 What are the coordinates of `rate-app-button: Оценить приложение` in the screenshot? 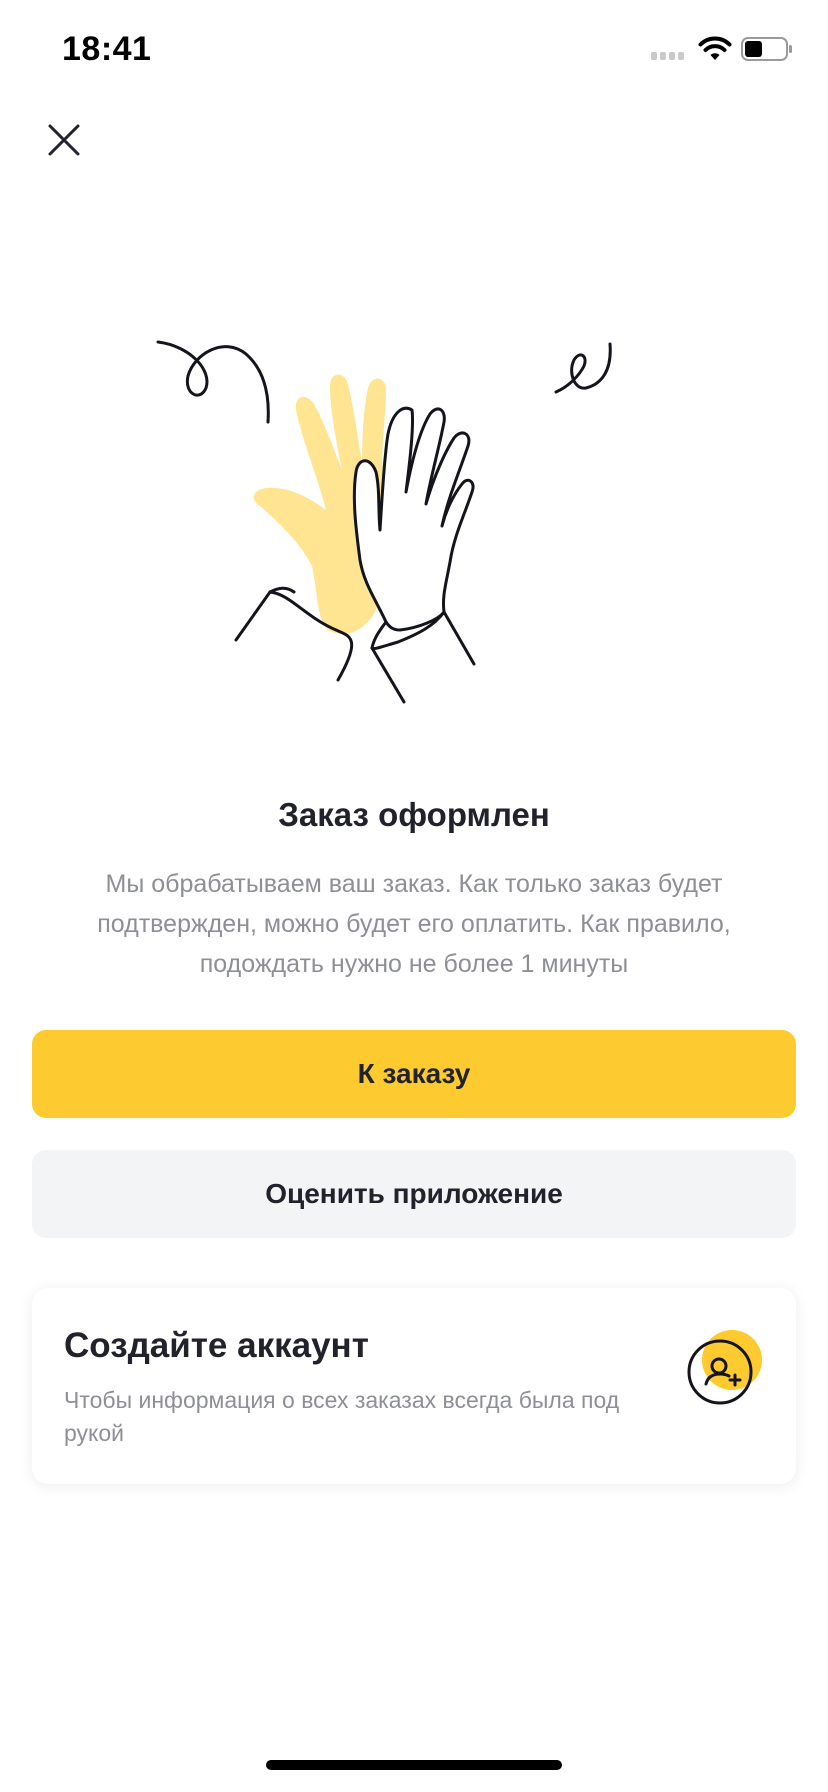 It's located at (414, 1194).